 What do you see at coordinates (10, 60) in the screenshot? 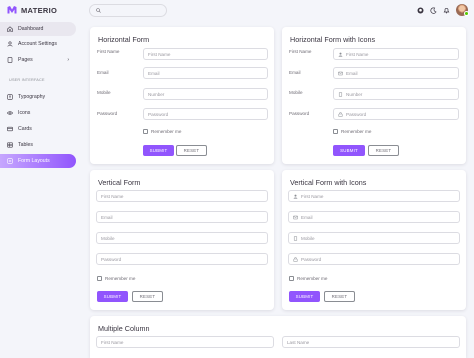
I see `file-icon` at bounding box center [10, 60].